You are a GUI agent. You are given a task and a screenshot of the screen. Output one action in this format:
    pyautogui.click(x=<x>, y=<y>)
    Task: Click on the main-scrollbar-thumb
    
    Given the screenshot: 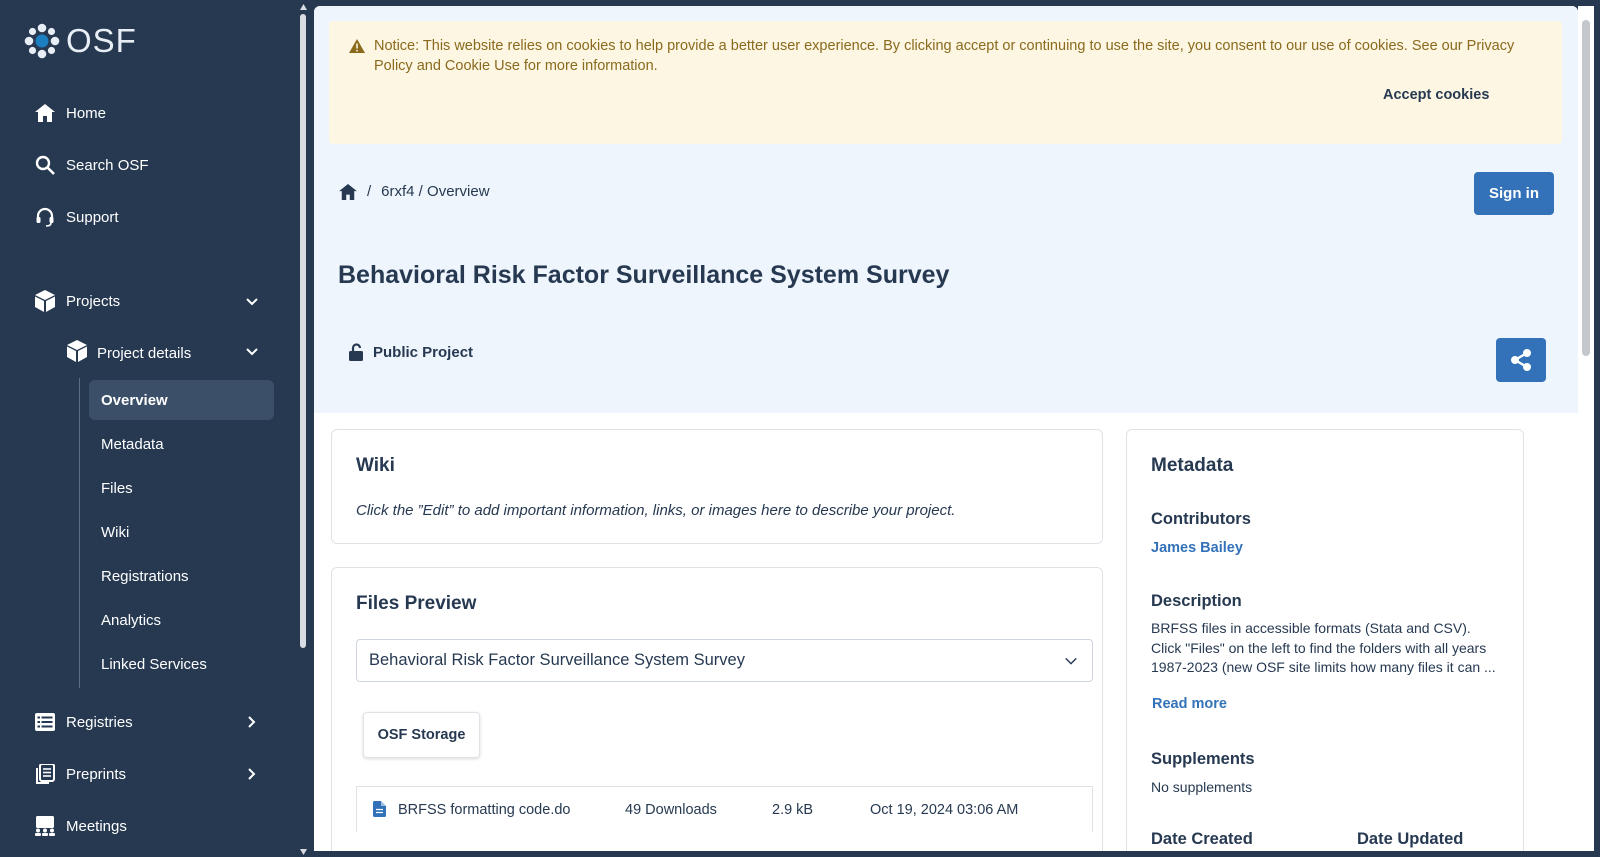 What is the action you would take?
    pyautogui.click(x=1586, y=188)
    